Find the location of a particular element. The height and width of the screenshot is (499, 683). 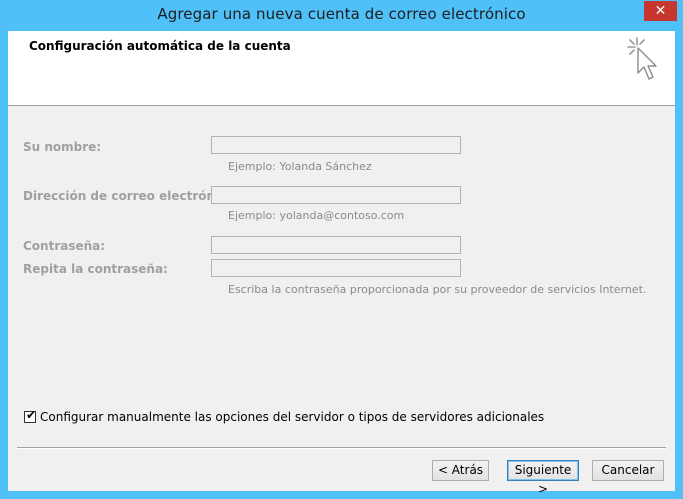

password-label: Contraseña: is located at coordinates (64, 246).